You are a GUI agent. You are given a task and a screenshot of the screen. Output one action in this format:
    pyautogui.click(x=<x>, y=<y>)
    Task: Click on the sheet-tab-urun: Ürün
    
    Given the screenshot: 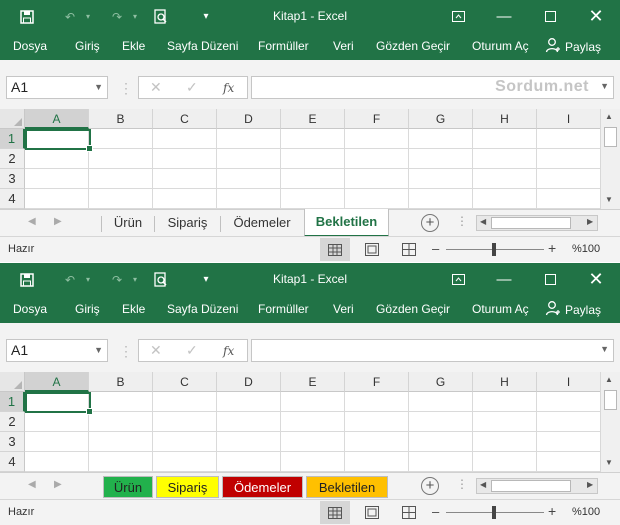 What is the action you would take?
    pyautogui.click(x=128, y=223)
    